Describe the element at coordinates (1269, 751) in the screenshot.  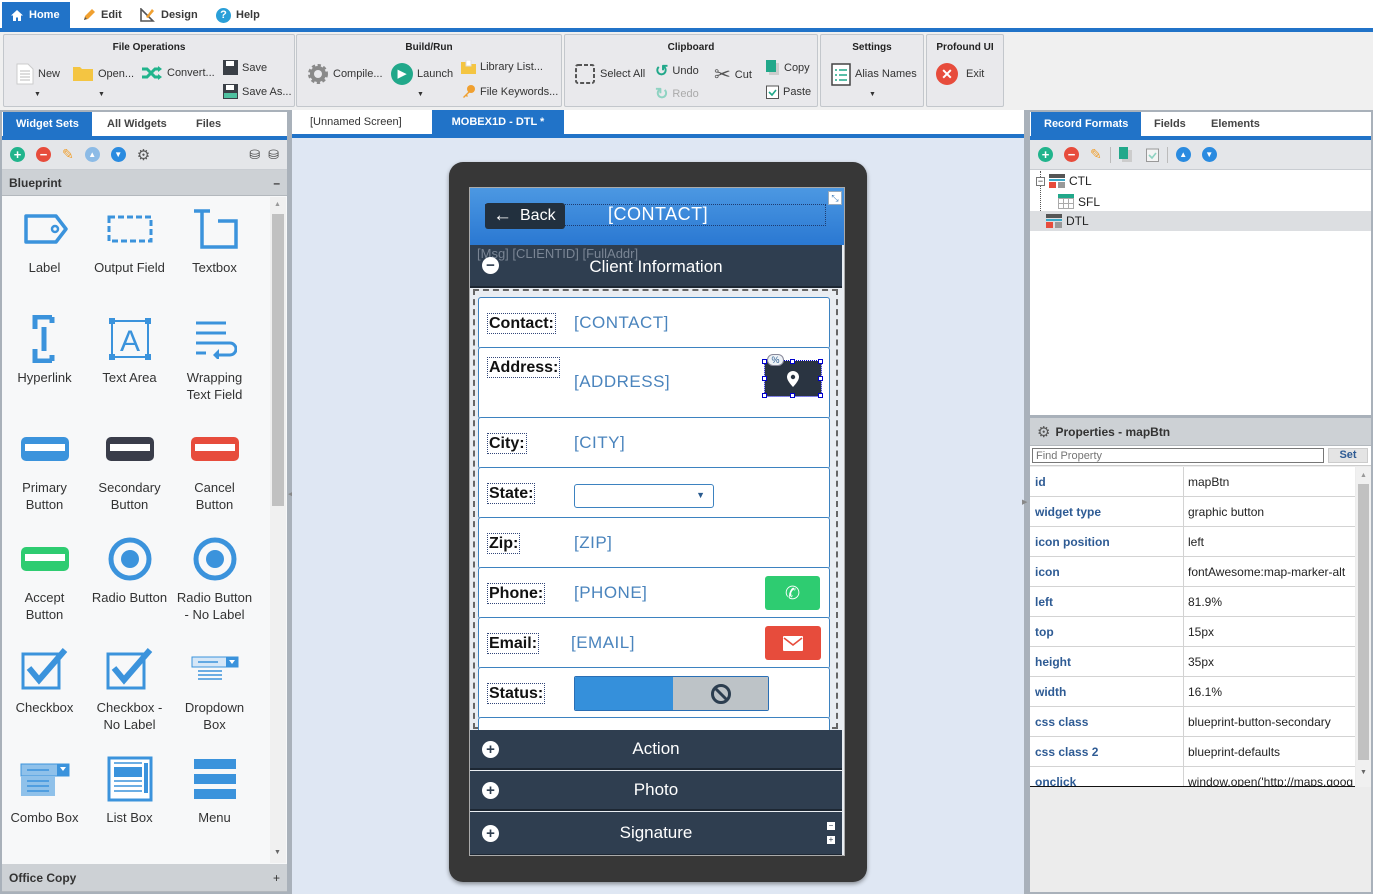
I see `property-value: blueprint-defaults` at that location.